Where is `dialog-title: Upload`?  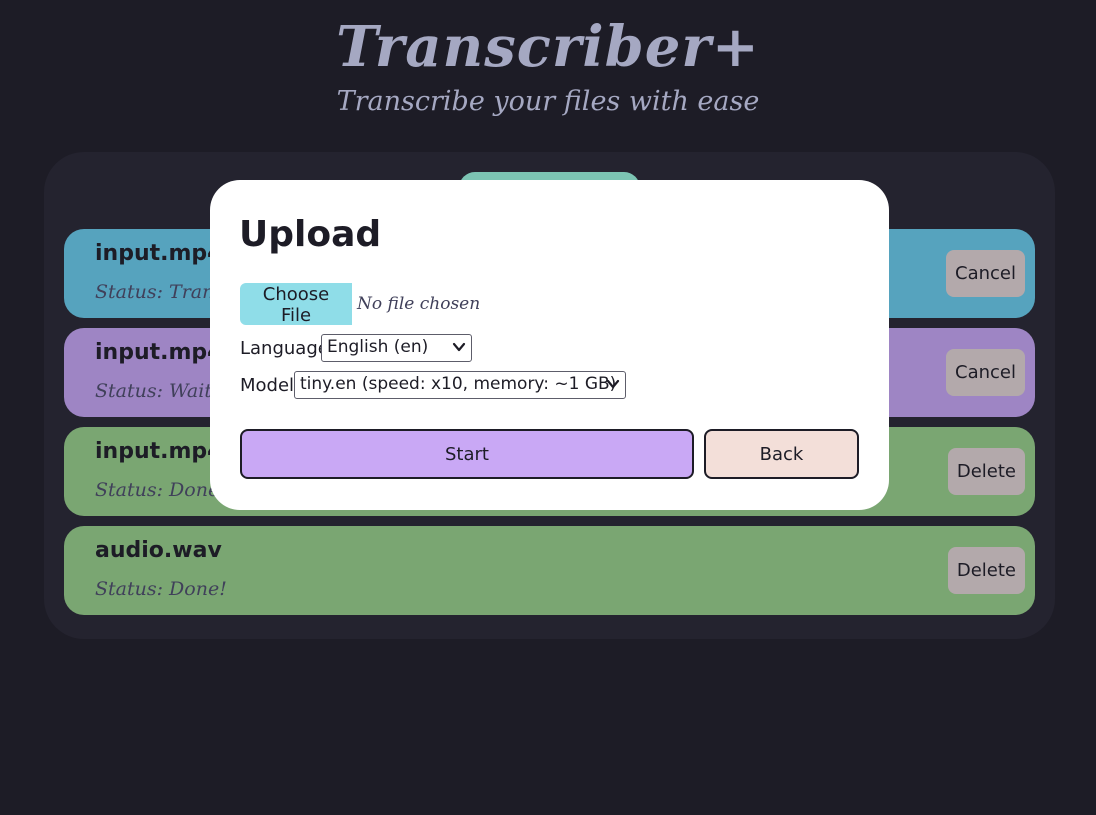
dialog-title: Upload is located at coordinates (310, 234).